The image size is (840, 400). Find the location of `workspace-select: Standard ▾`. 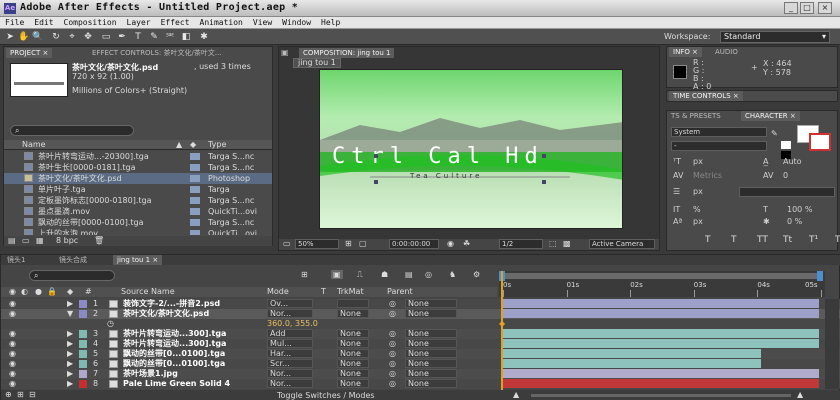

workspace-select: Standard ▾ is located at coordinates (775, 37).